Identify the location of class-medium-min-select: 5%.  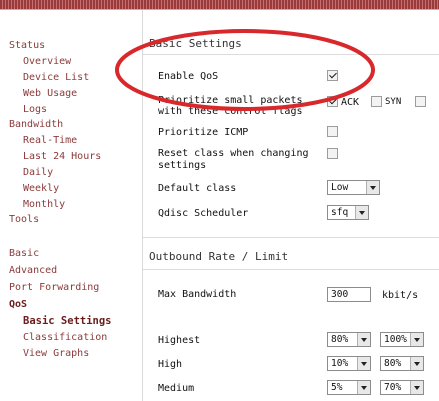
(349, 387).